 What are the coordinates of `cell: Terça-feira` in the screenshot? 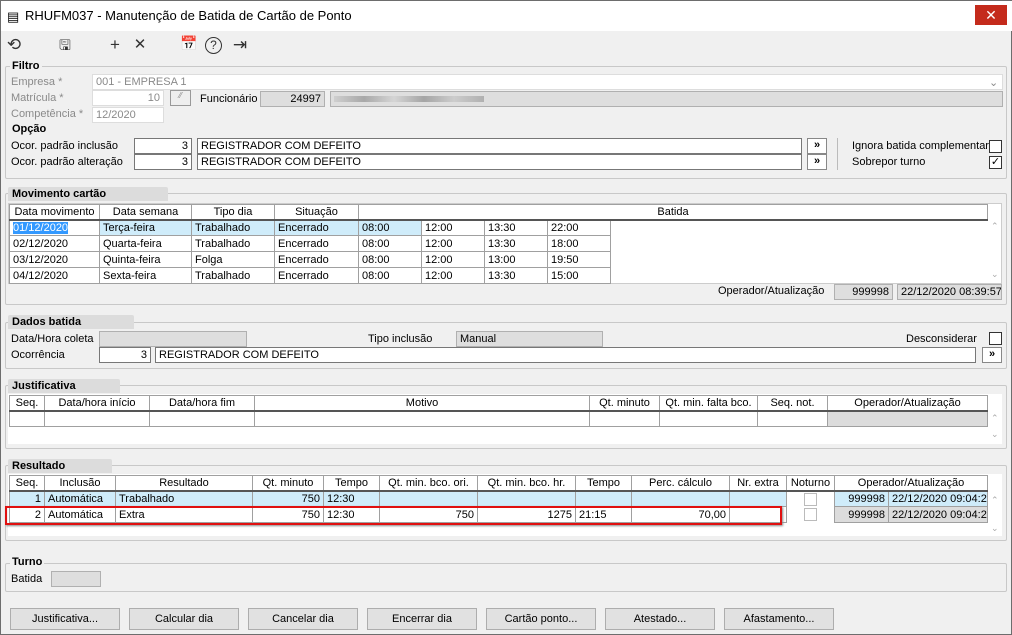 It's located at (145, 227).